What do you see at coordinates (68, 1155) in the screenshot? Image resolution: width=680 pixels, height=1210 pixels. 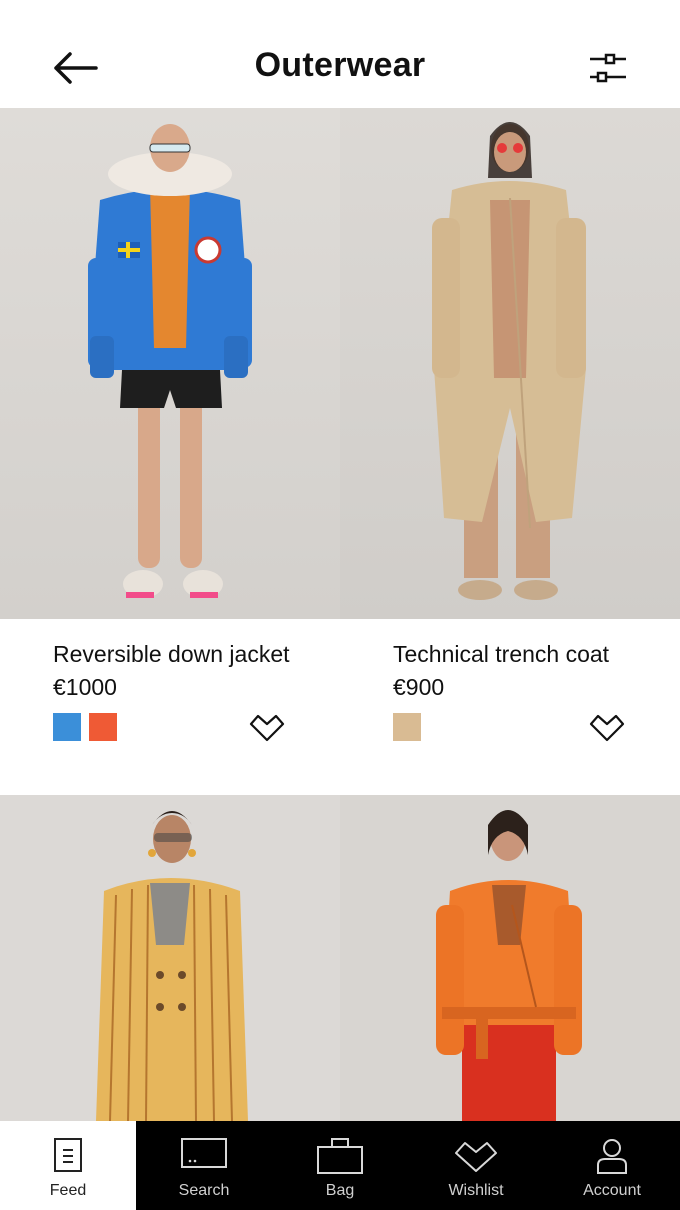 I see `feed-icon` at bounding box center [68, 1155].